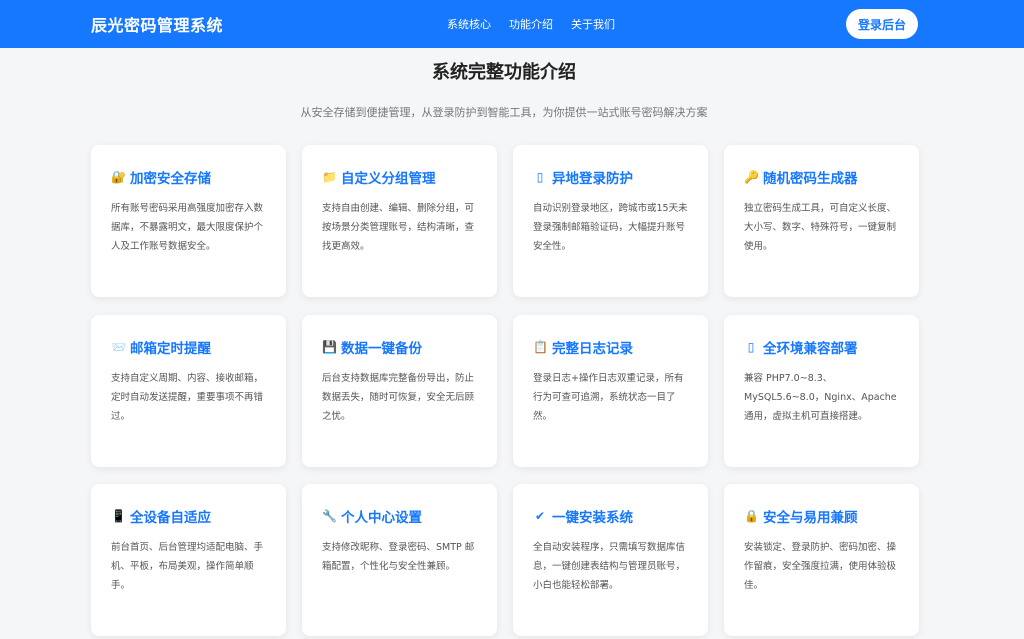  I want to click on feature-card-title: 全设备自适应, so click(170, 518).